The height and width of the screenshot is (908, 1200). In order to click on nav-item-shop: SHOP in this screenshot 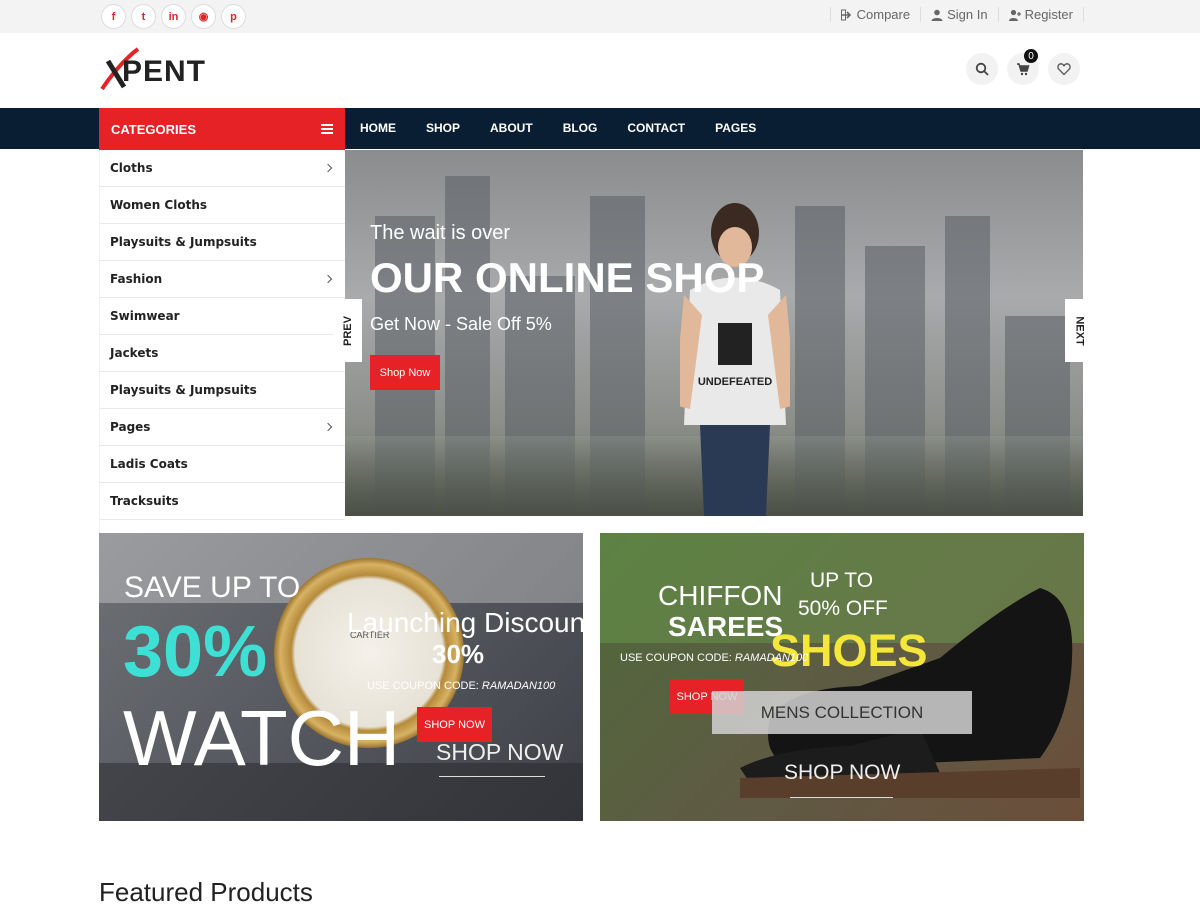, I will do `click(443, 128)`.